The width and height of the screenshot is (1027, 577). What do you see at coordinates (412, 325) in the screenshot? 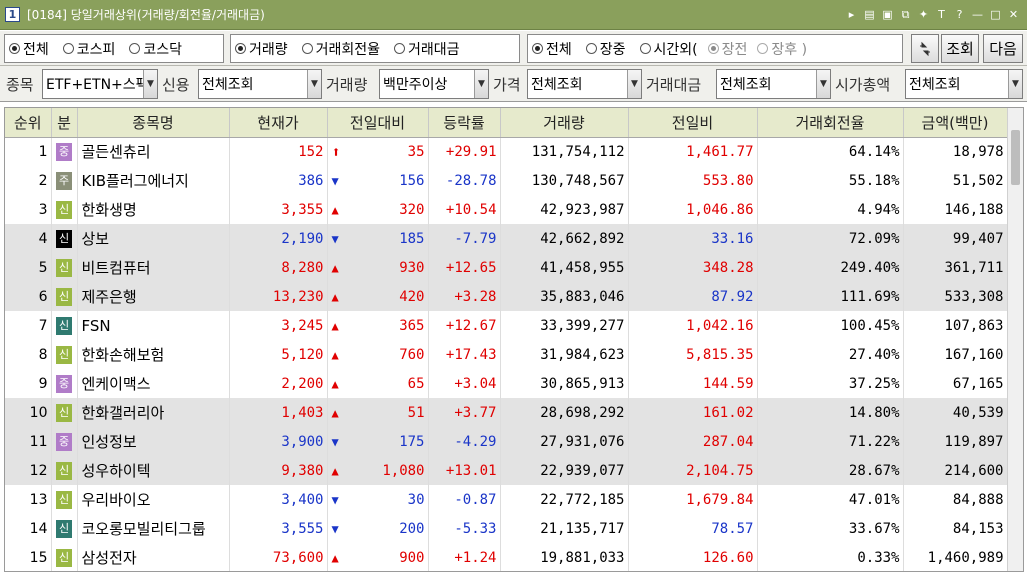
I see `change-value: 365` at bounding box center [412, 325].